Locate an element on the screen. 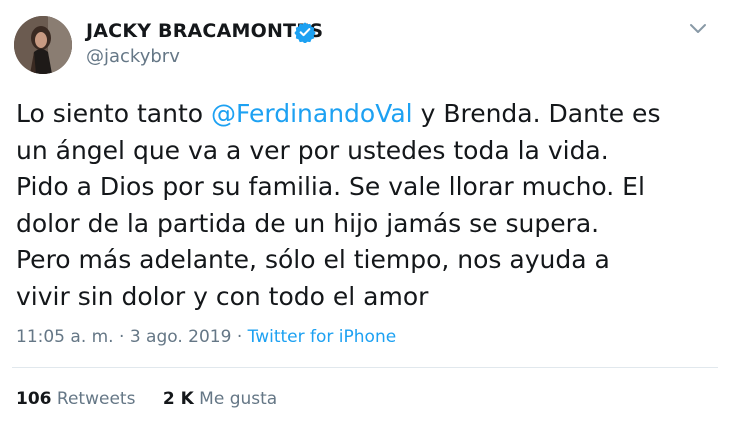 Image resolution: width=730 pixels, height=428 pixels. author-display-name: JACKY BRACAMONTES is located at coordinates (204, 31).